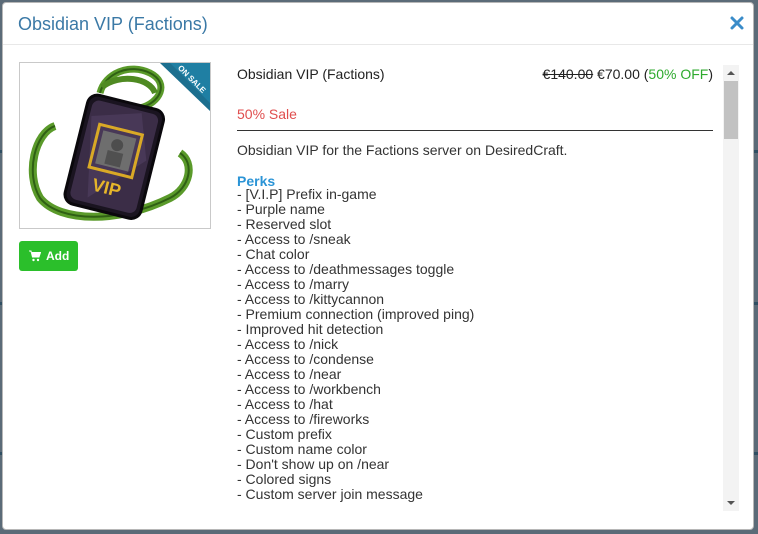  Describe the element at coordinates (568, 74) in the screenshot. I see `old-price: €140.00` at that location.